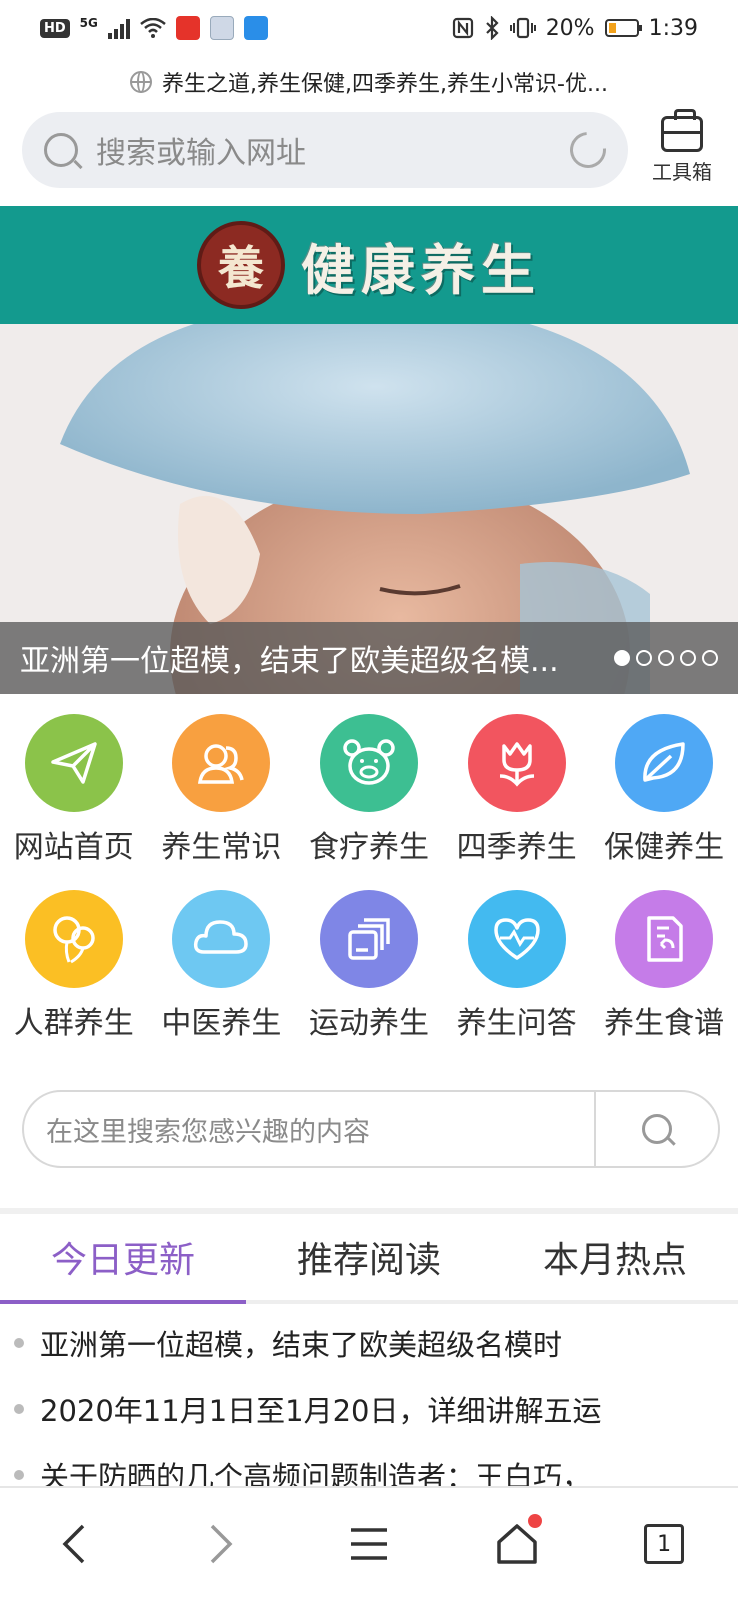  I want to click on category-qa: 养生问答, so click(517, 978).